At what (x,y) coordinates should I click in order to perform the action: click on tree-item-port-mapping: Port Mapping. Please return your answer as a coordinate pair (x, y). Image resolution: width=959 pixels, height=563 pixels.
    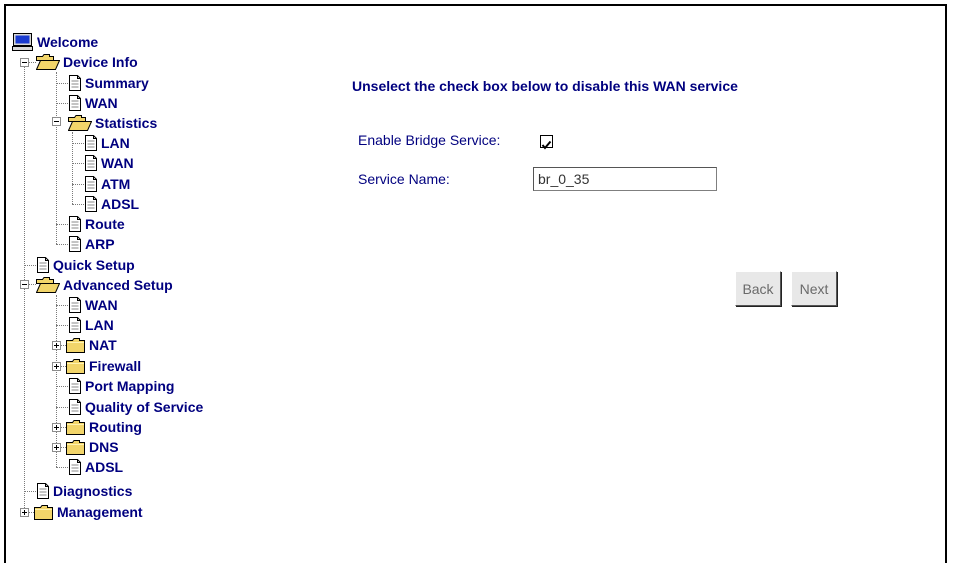
    Looking at the image, I should click on (121, 386).